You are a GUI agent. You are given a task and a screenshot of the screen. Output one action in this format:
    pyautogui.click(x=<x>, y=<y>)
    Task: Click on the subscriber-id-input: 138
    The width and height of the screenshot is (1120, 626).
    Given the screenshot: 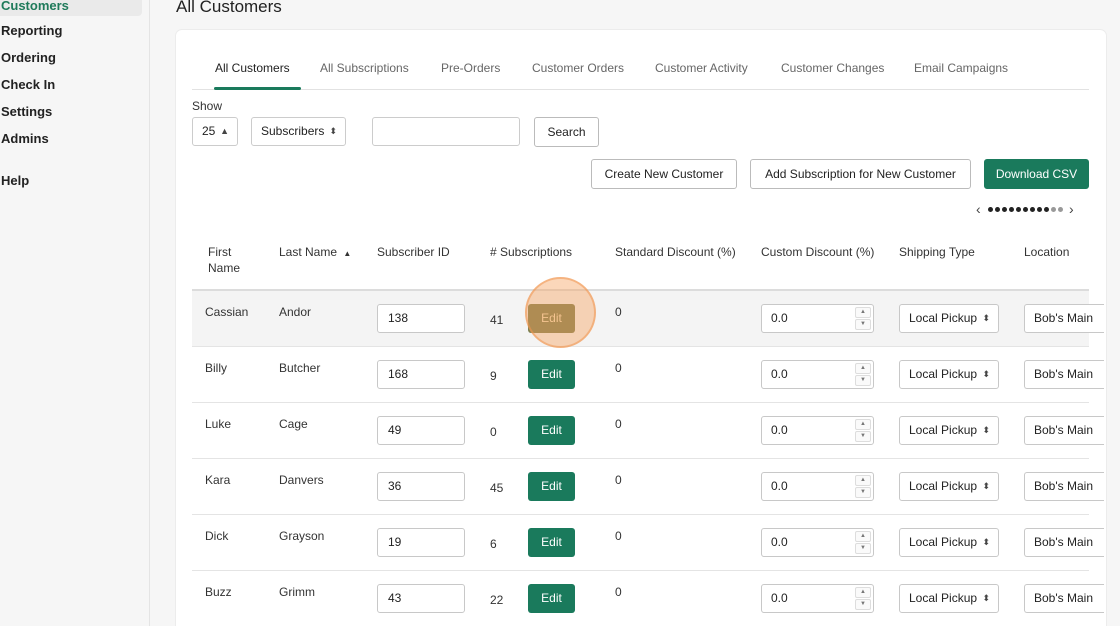 What is the action you would take?
    pyautogui.click(x=421, y=318)
    